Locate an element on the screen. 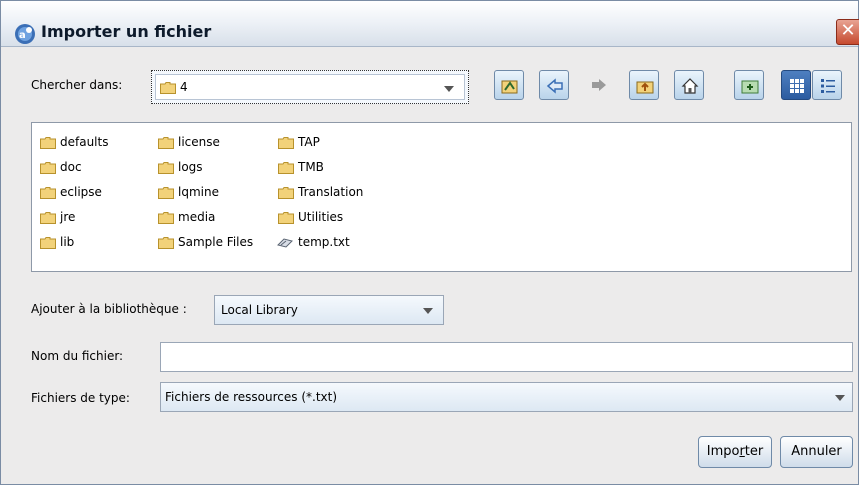 This screenshot has height=485, width=859. window-title: Importer un fichier is located at coordinates (126, 31).